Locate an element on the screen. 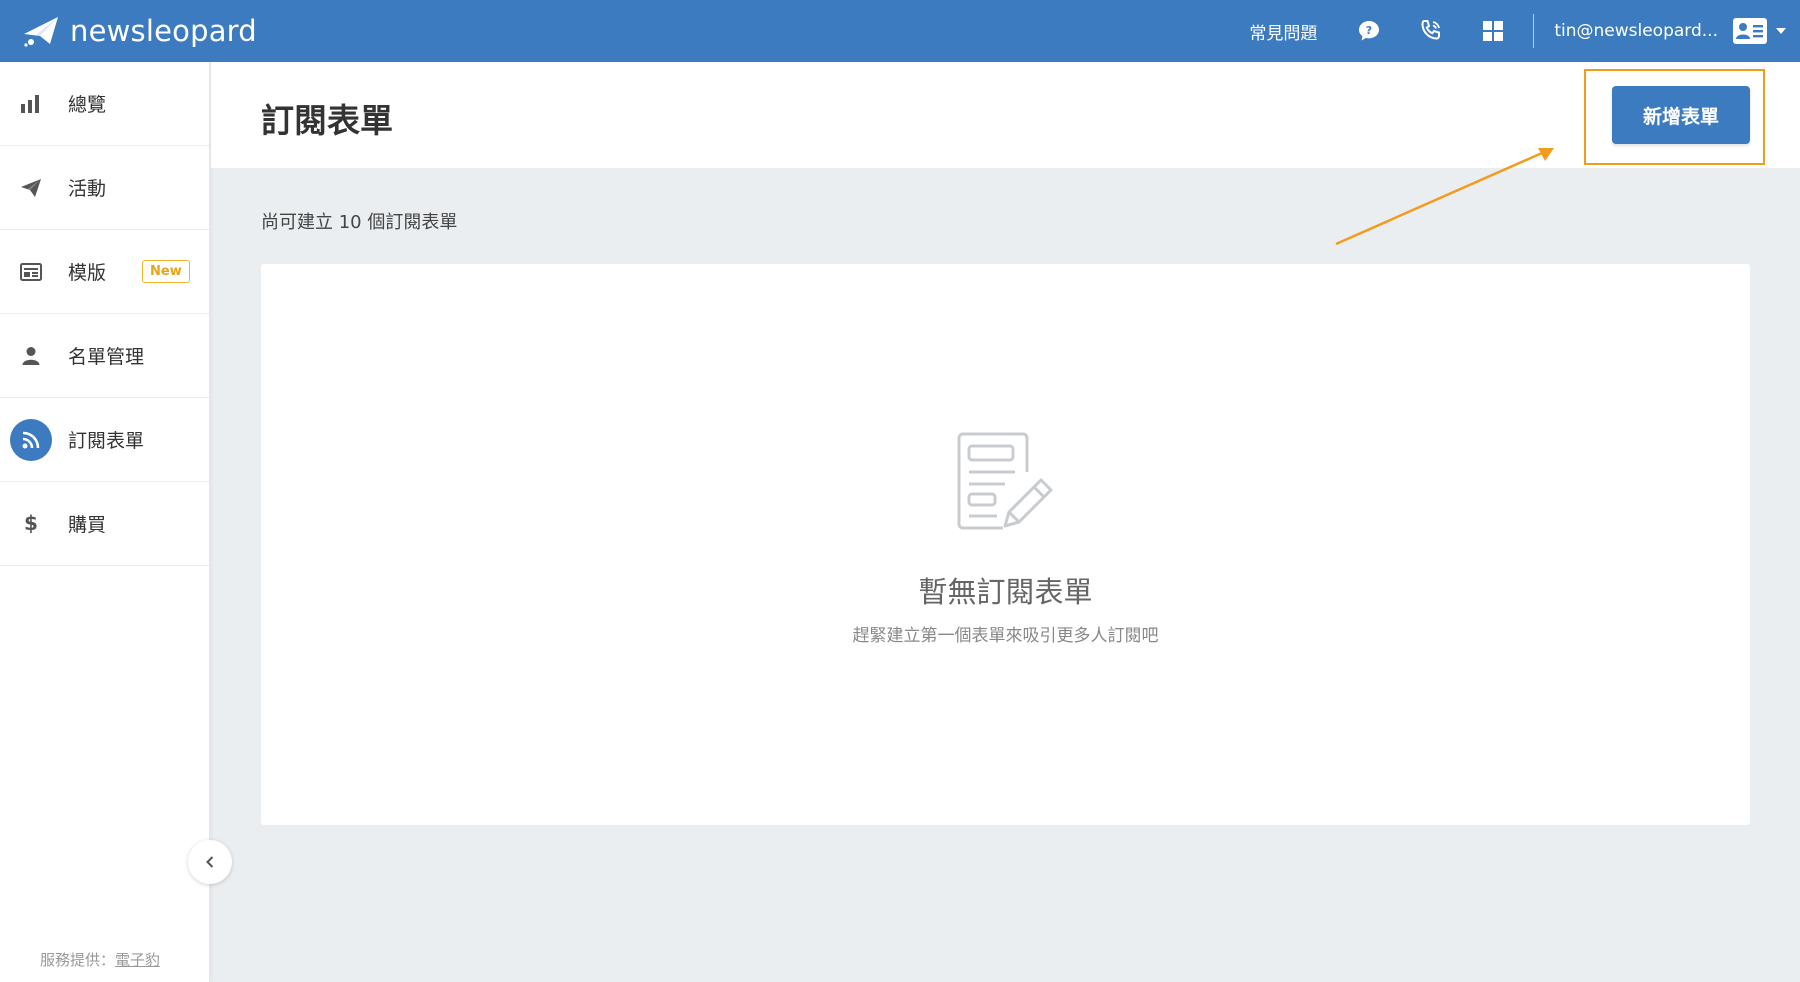  footer-credit: 服務提供：電子豹 is located at coordinates (100, 959).